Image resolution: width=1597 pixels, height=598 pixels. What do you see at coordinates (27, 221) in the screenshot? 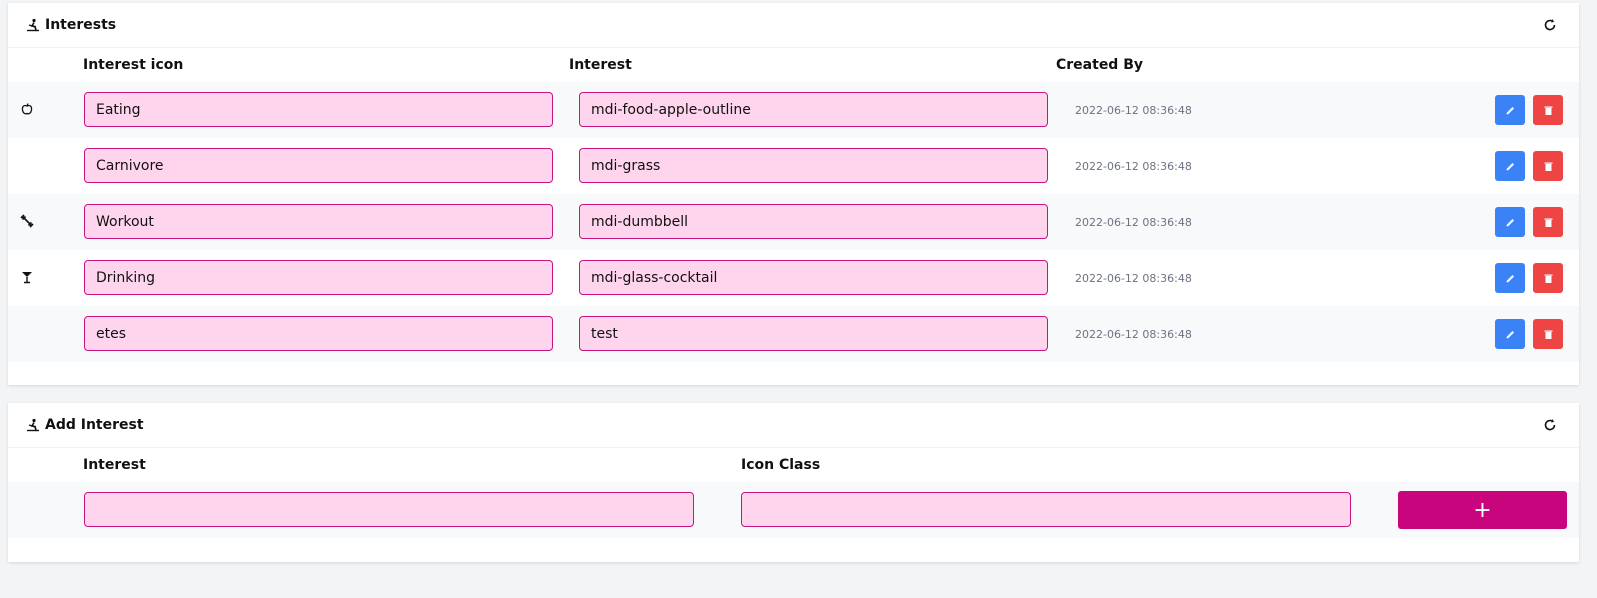
I see `dumbbell-icon` at bounding box center [27, 221].